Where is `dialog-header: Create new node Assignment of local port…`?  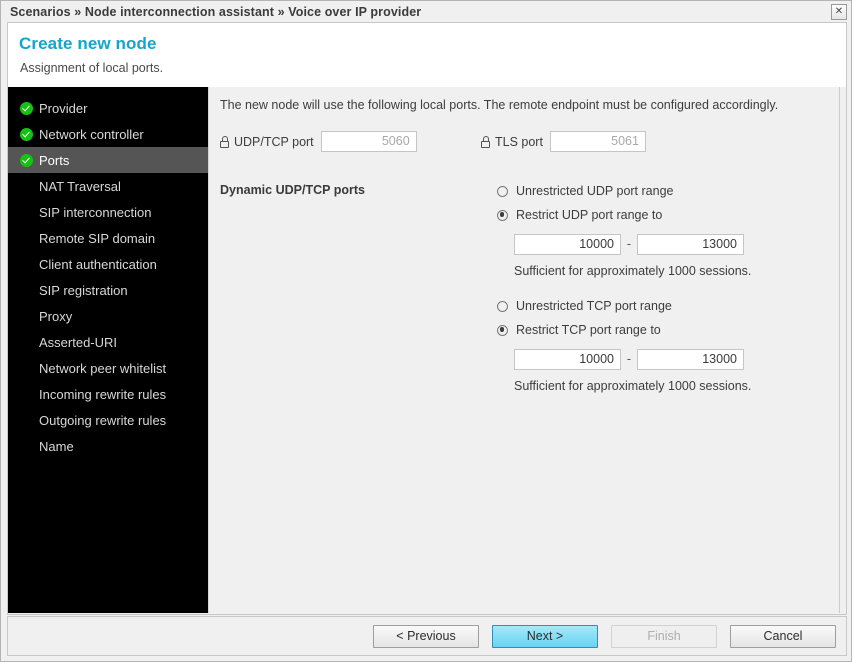
dialog-header: Create new node Assignment of local port… is located at coordinates (427, 54).